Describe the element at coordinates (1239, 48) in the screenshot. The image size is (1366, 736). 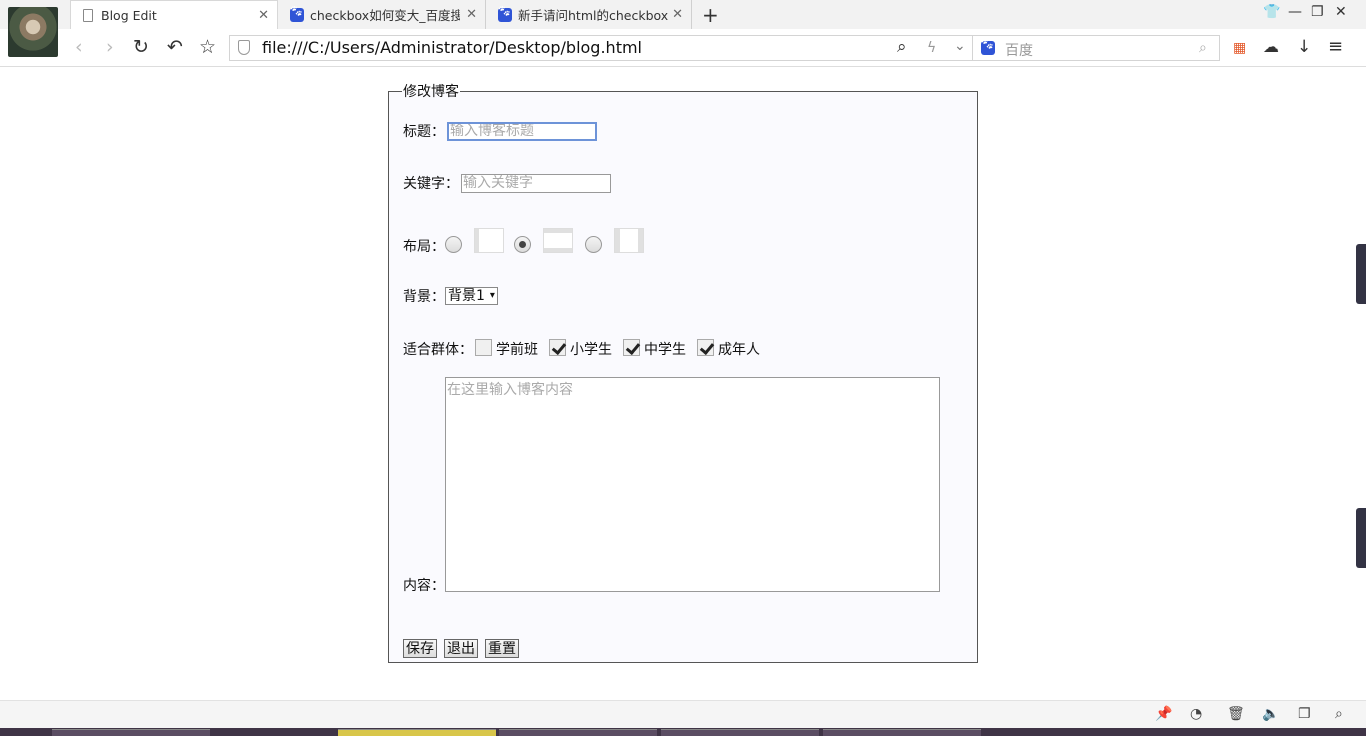
I see `apps-icon: ▦` at that location.